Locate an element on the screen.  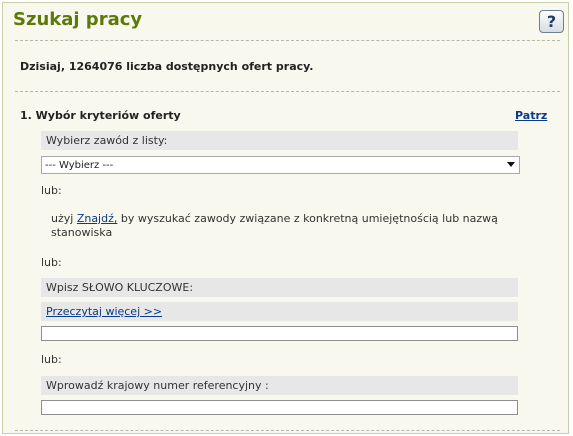
read-more-row: Przeczytaj więcej >> is located at coordinates (279, 311).